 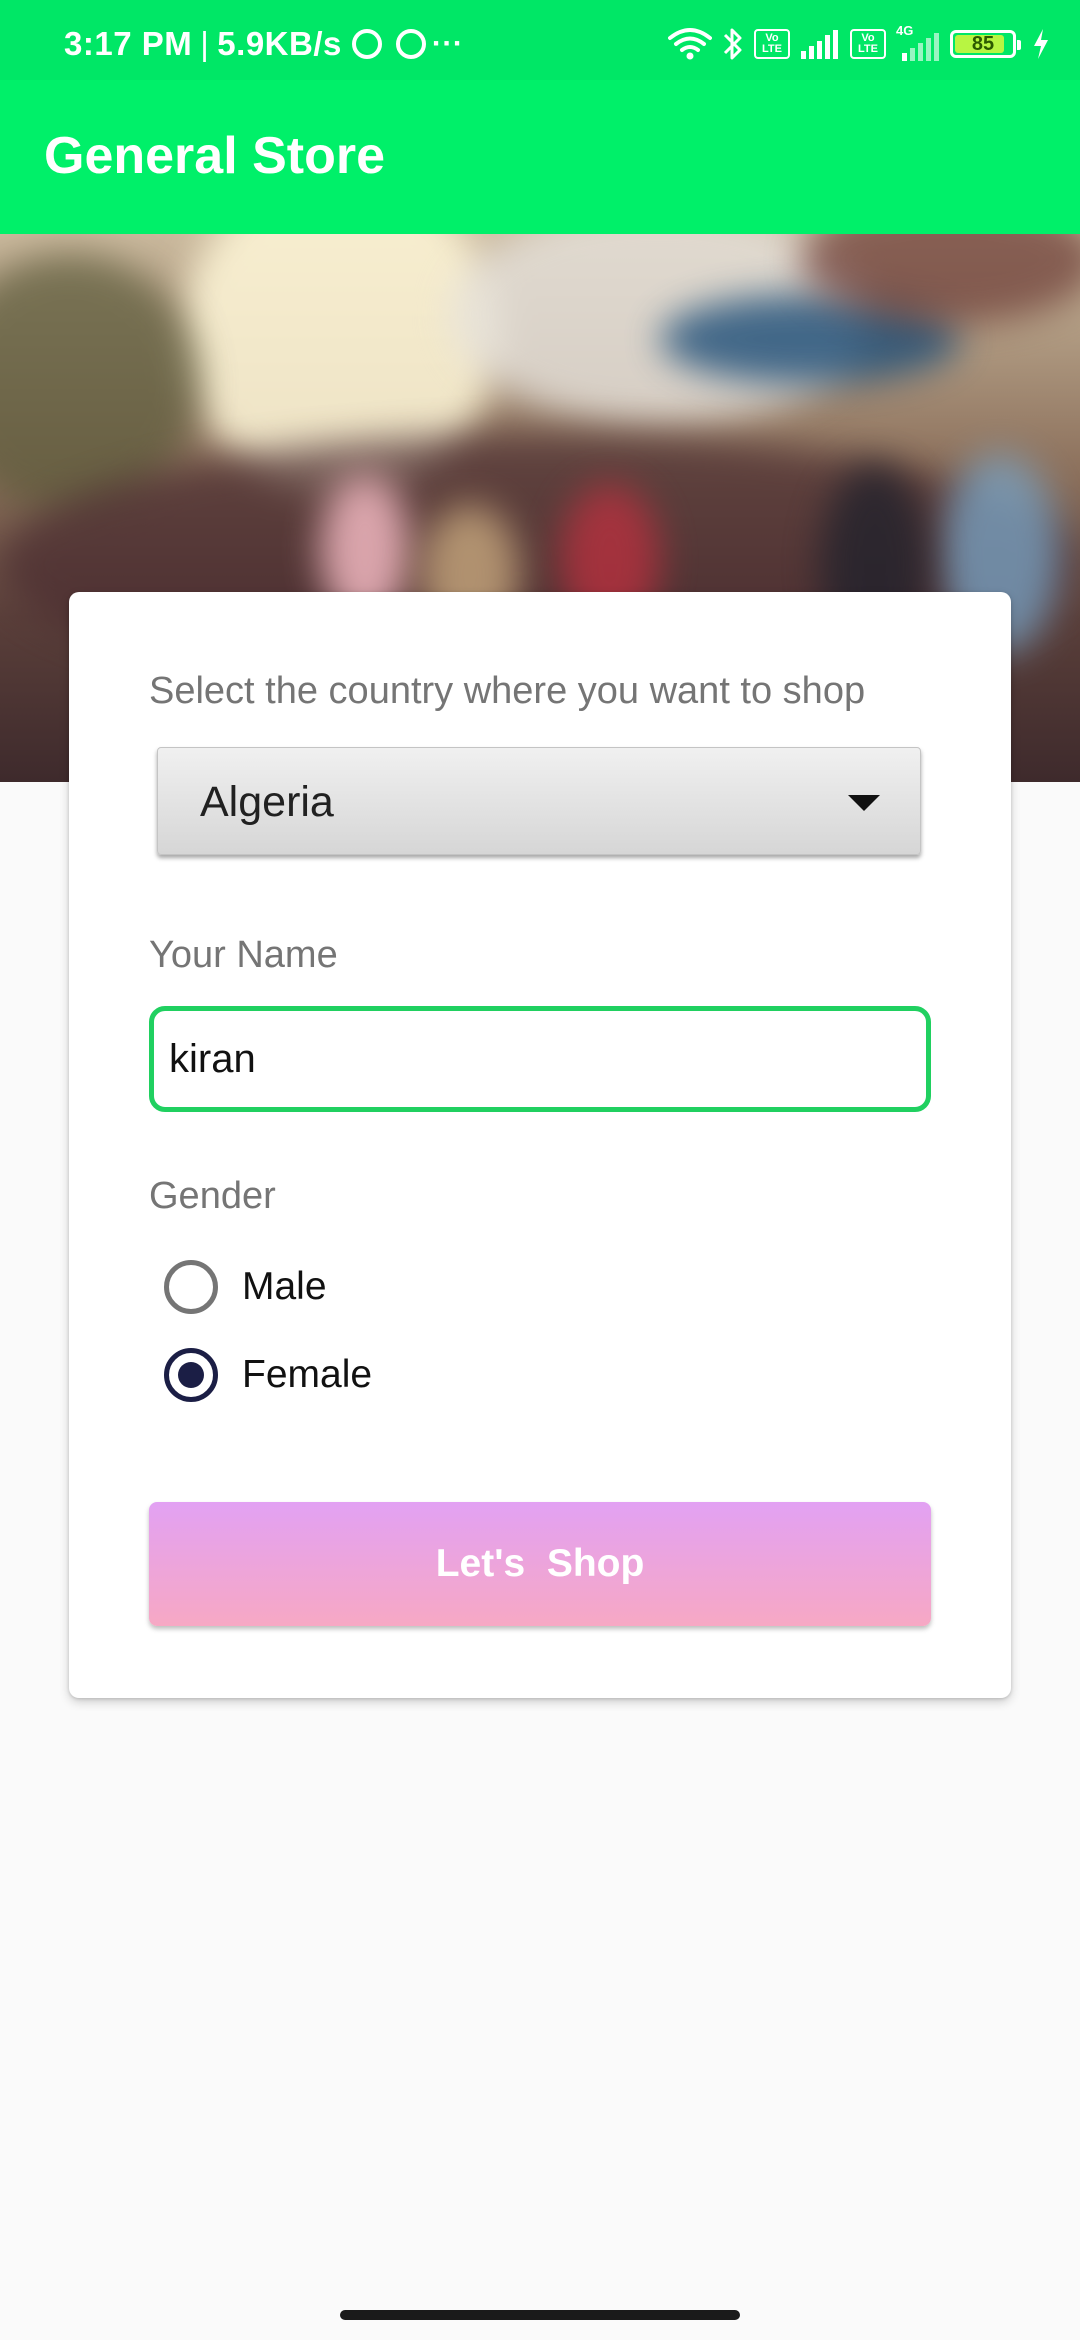 I want to click on gender-option-label: Male, so click(x=284, y=1286).